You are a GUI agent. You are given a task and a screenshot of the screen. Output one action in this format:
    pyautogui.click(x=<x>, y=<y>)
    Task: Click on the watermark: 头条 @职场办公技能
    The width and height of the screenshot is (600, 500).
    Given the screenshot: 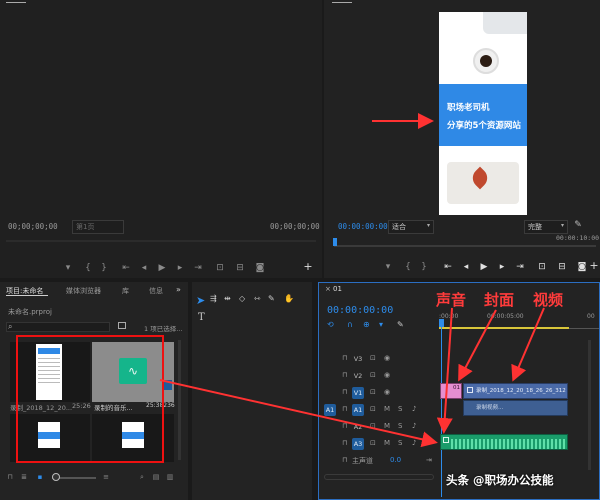 What is the action you would take?
    pyautogui.click(x=500, y=480)
    